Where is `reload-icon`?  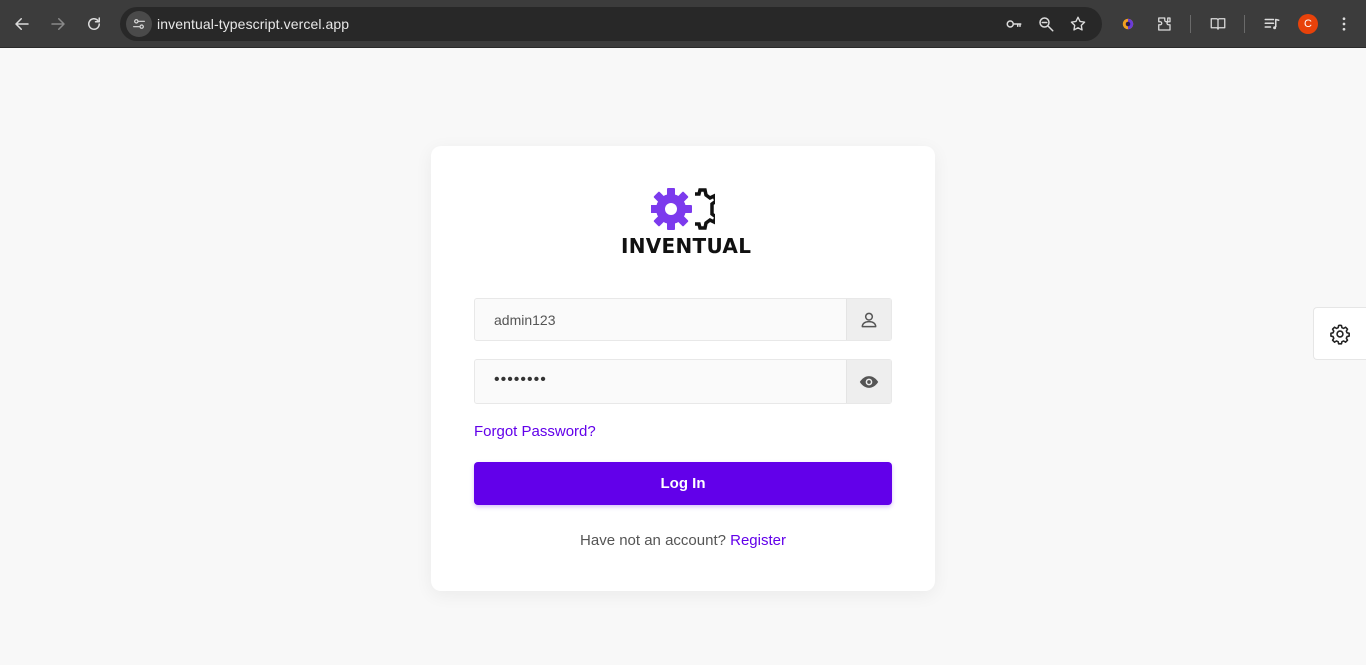
reload-icon is located at coordinates (94, 23).